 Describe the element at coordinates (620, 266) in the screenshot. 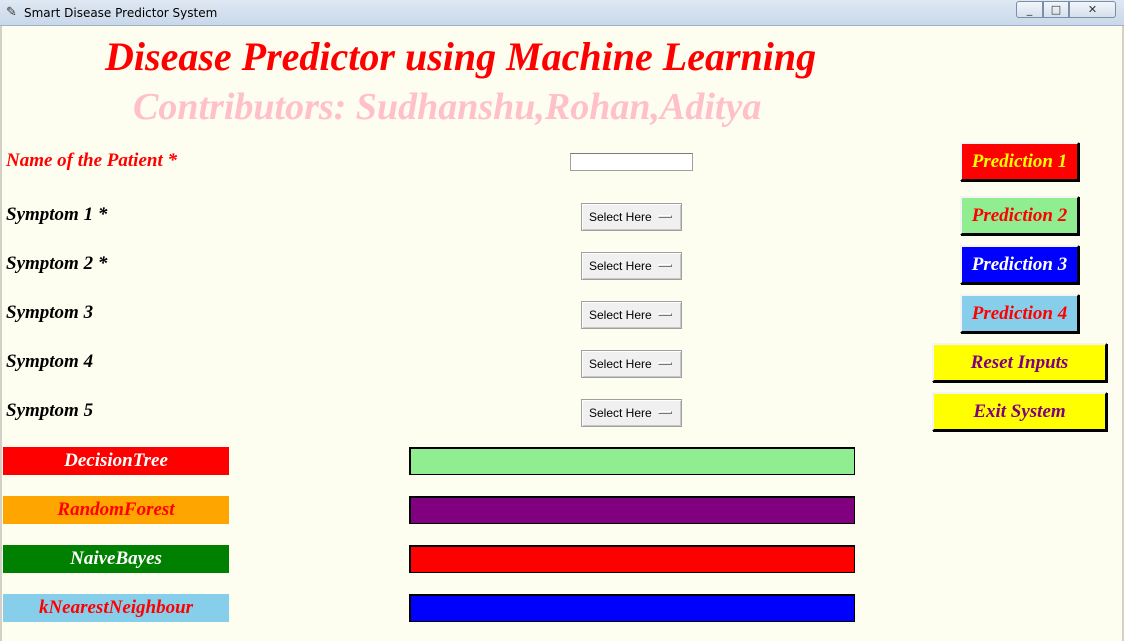

I see `symptom-2-selected: Select Here` at that location.